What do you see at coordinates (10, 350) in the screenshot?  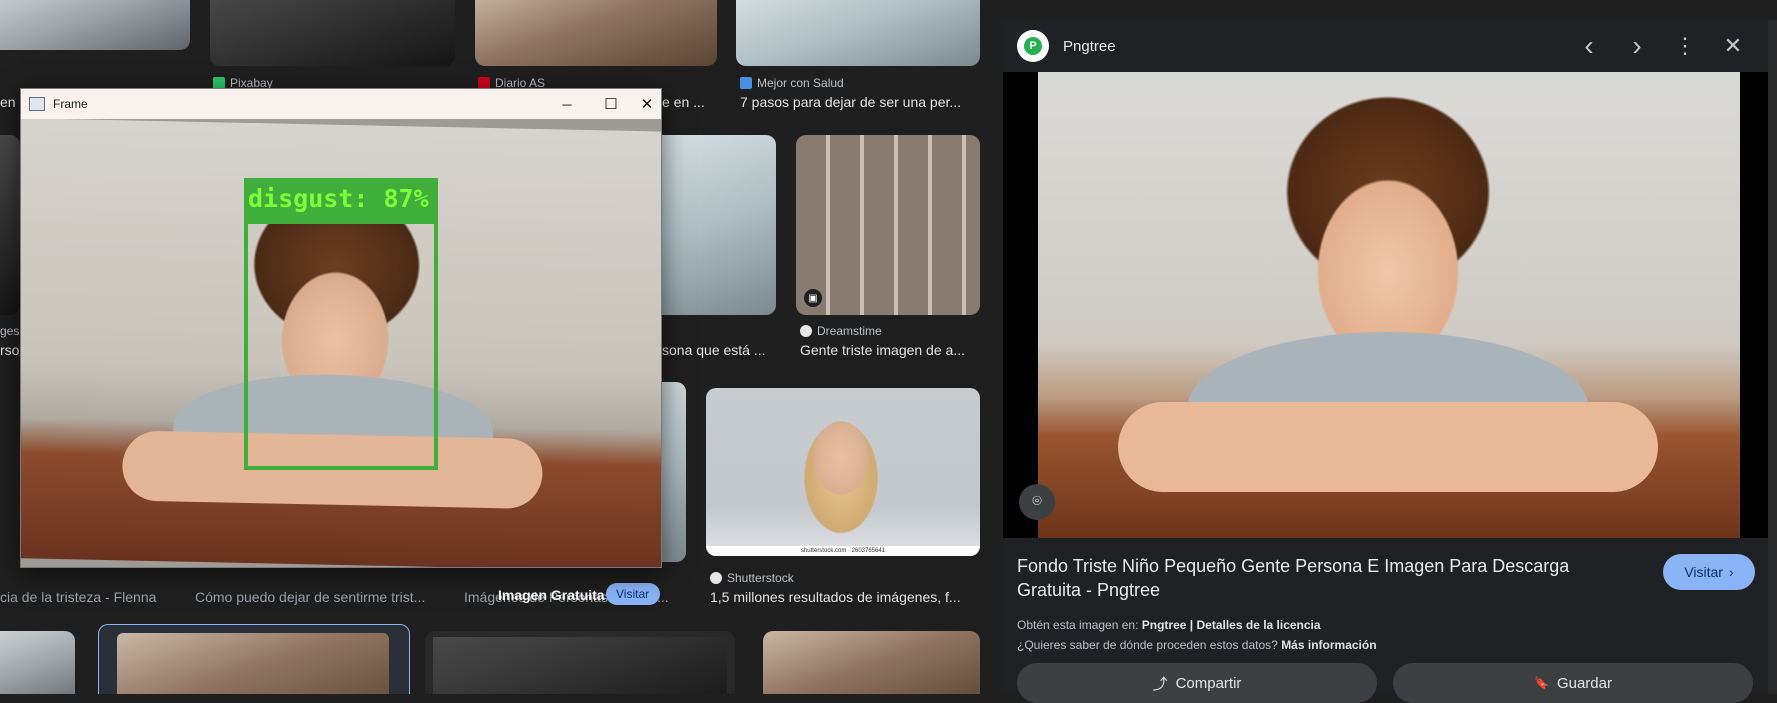 I see `result-caption: rso` at bounding box center [10, 350].